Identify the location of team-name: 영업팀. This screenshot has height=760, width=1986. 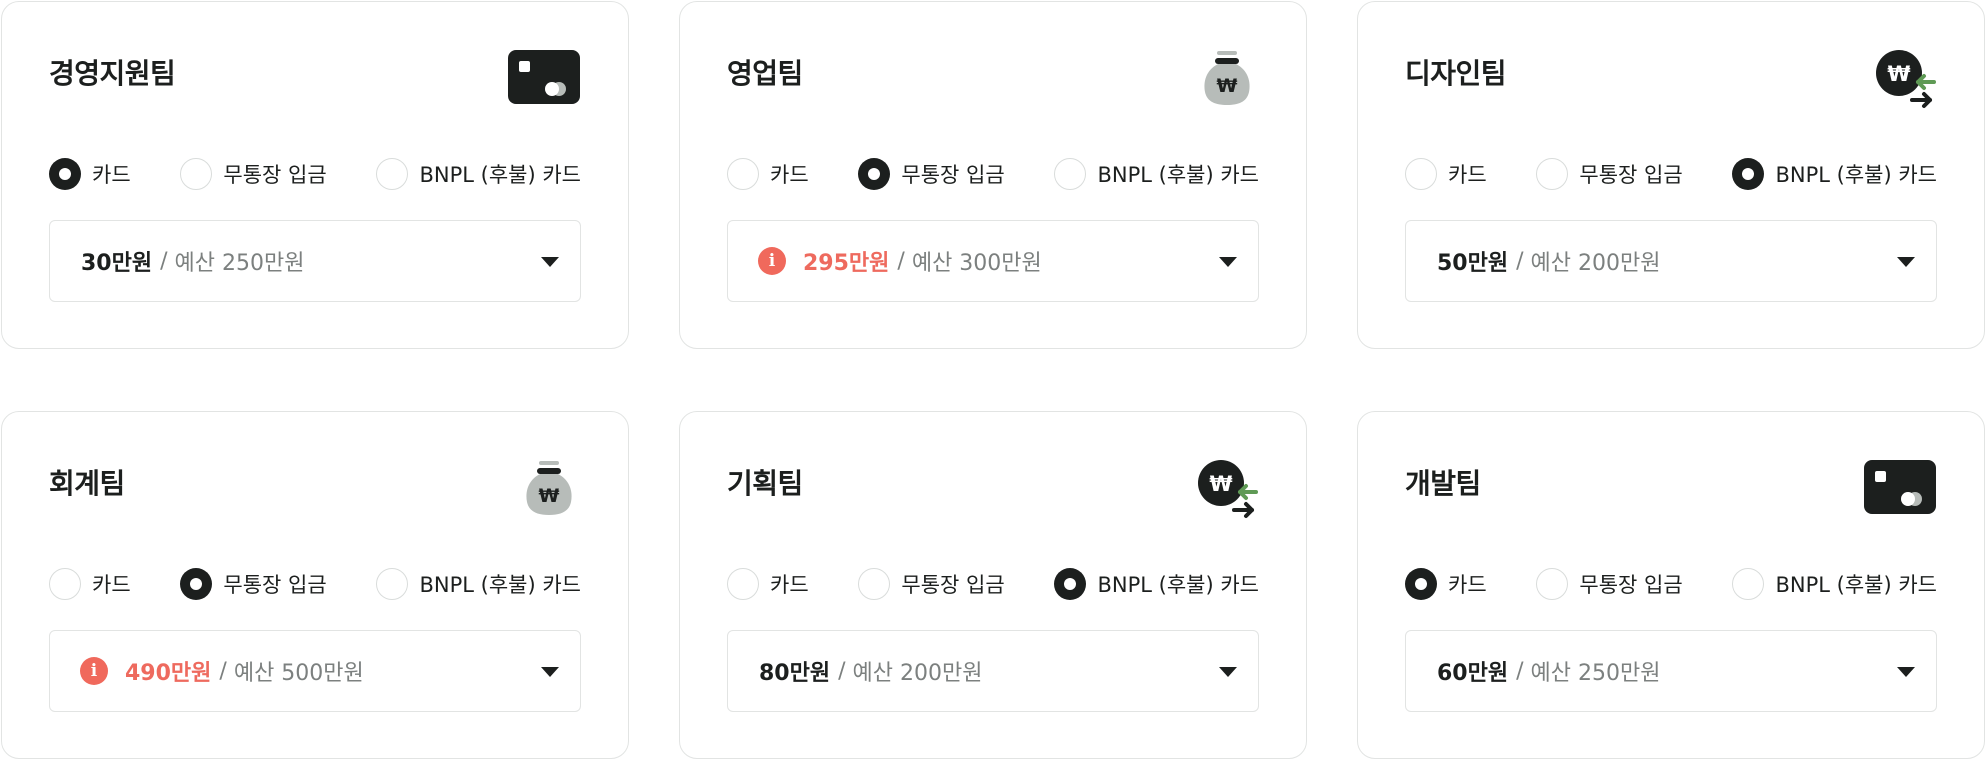
(765, 73).